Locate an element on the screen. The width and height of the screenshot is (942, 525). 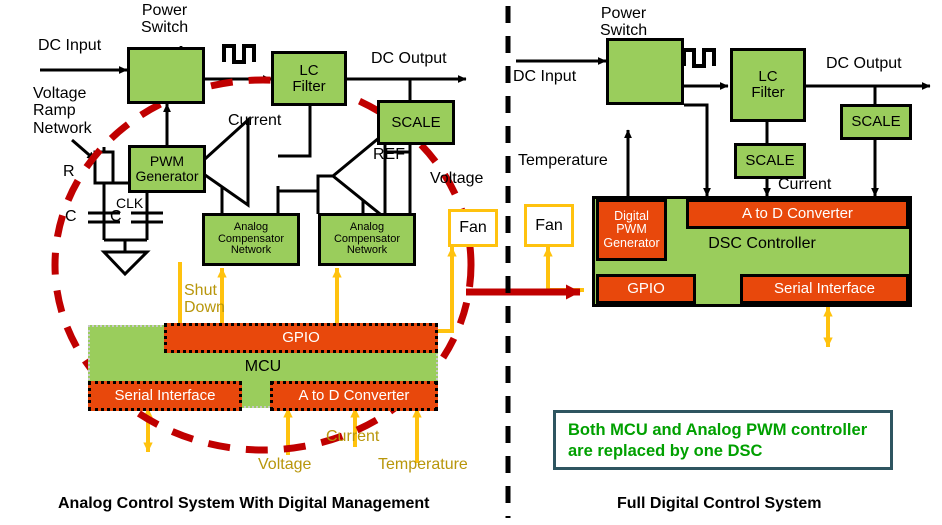
block-scale-current-right: SCALE is located at coordinates (770, 161).